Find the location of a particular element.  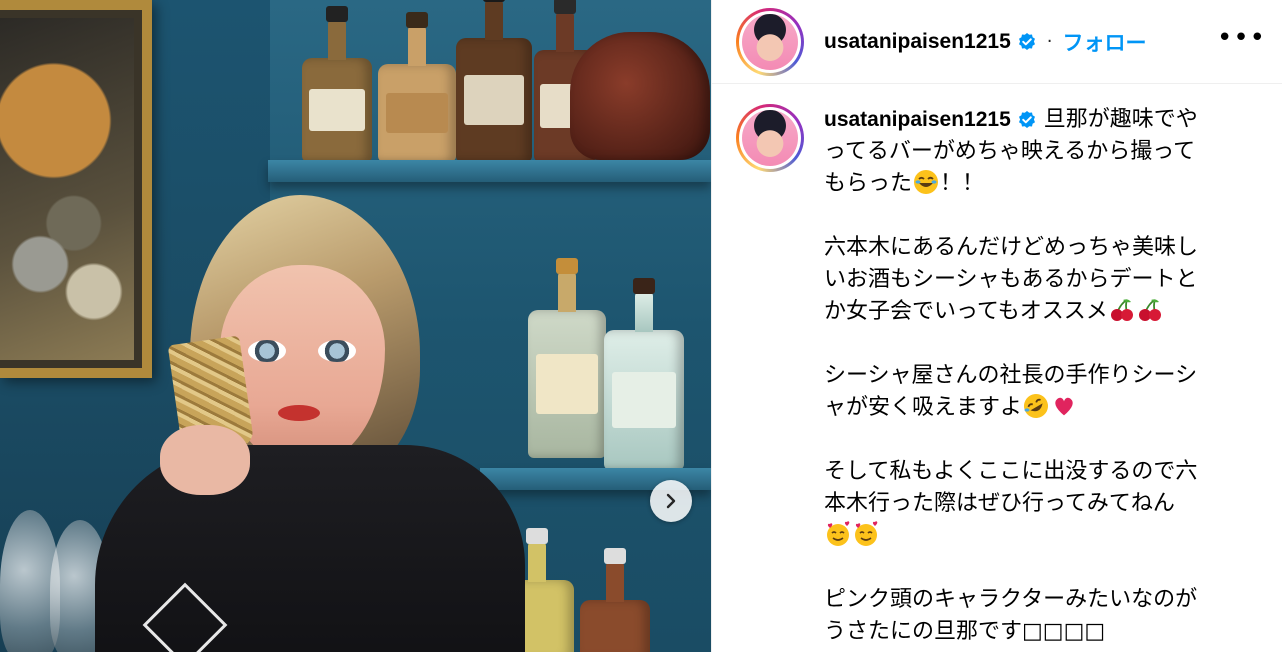

caption-line: 本木行った際はぜひ行ってみてねん is located at coordinates (999, 503).